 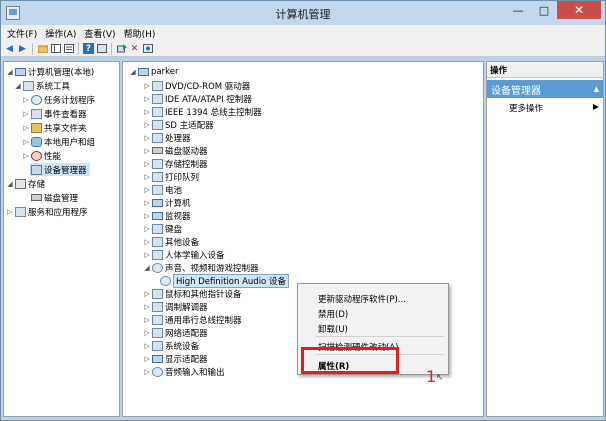 I want to click on device-item-hd-audio: High Definition Audio 设备, so click(x=224, y=280).